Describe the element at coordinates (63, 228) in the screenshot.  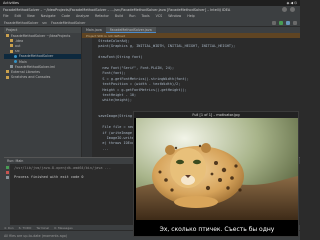
I see `tool-messages: 0: Messages` at that location.